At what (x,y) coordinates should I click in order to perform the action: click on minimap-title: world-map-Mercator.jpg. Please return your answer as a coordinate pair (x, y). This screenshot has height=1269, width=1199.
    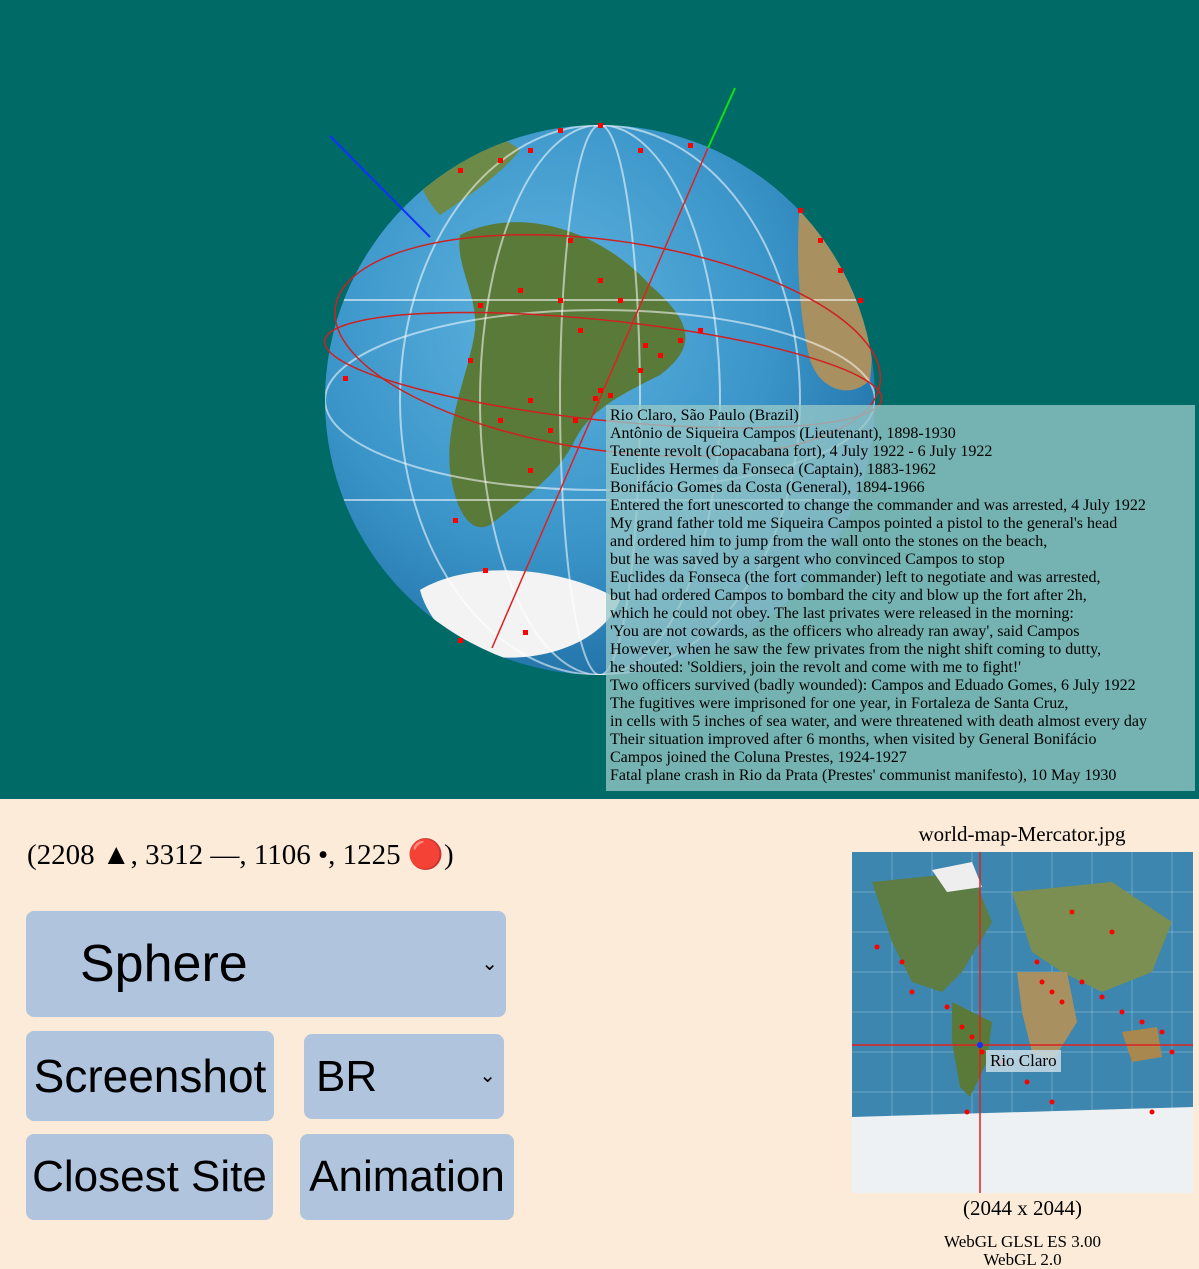
    Looking at the image, I should click on (1022, 834).